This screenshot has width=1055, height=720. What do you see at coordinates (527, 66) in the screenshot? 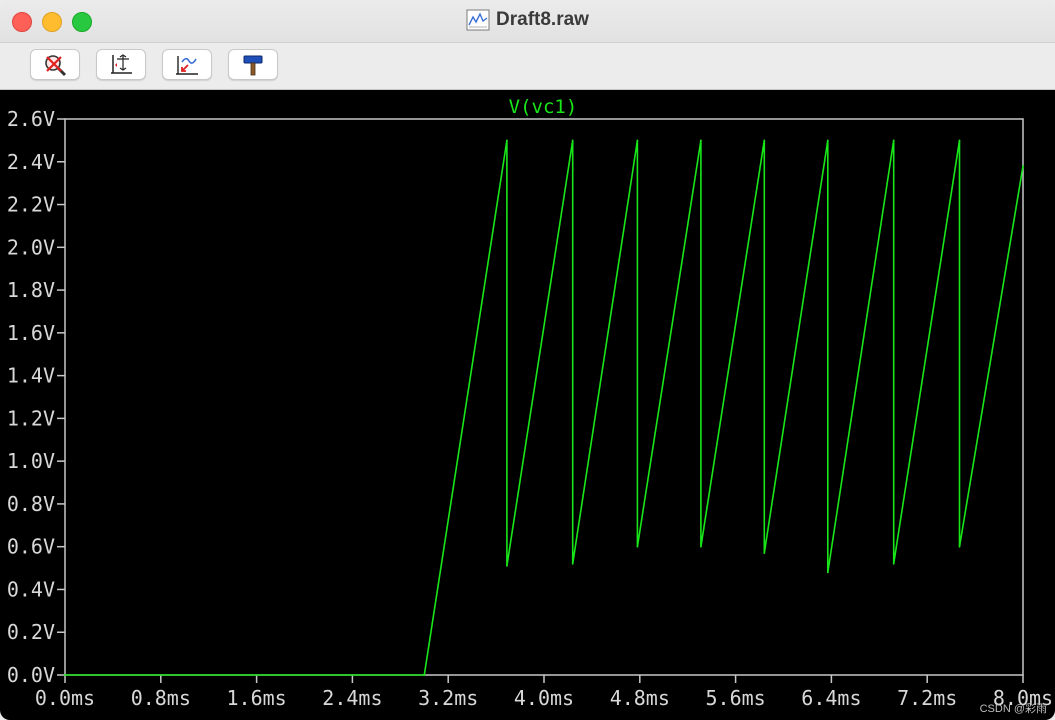
I see `toolbar` at bounding box center [527, 66].